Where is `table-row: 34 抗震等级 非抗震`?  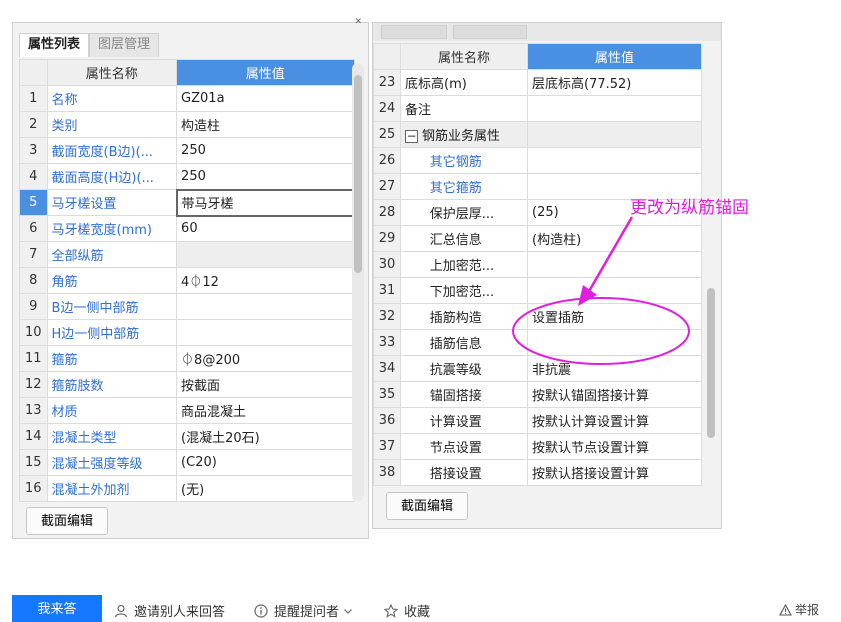
table-row: 34 抗震等级 非抗震 is located at coordinates (537, 368).